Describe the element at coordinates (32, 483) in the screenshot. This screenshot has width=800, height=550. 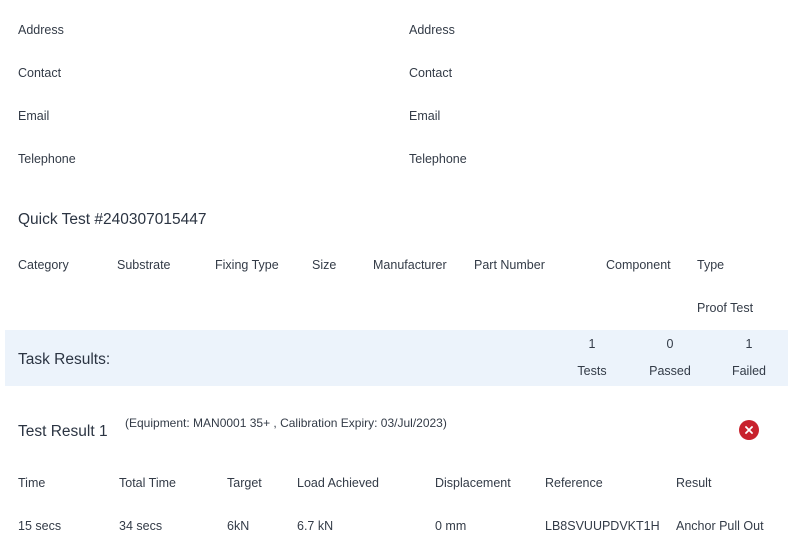
I see `column-header-time: Time` at that location.